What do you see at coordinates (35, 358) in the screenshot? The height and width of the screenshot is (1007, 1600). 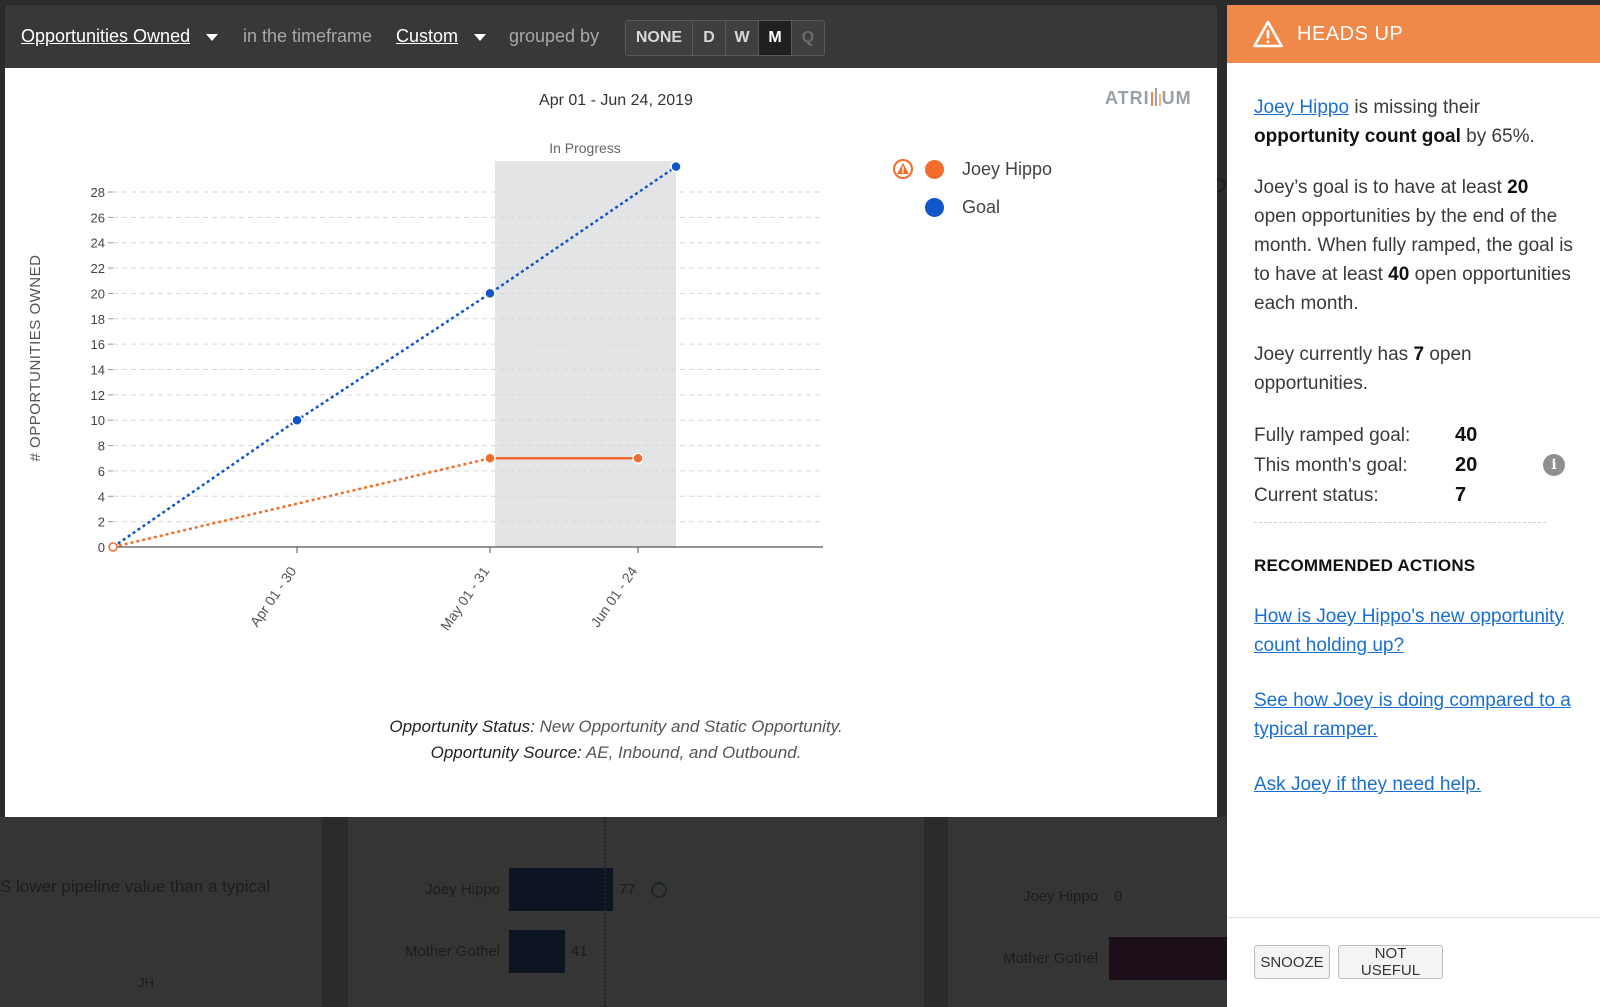 I see `y-axis-label: # OPPORTUNITIES OWNED` at bounding box center [35, 358].